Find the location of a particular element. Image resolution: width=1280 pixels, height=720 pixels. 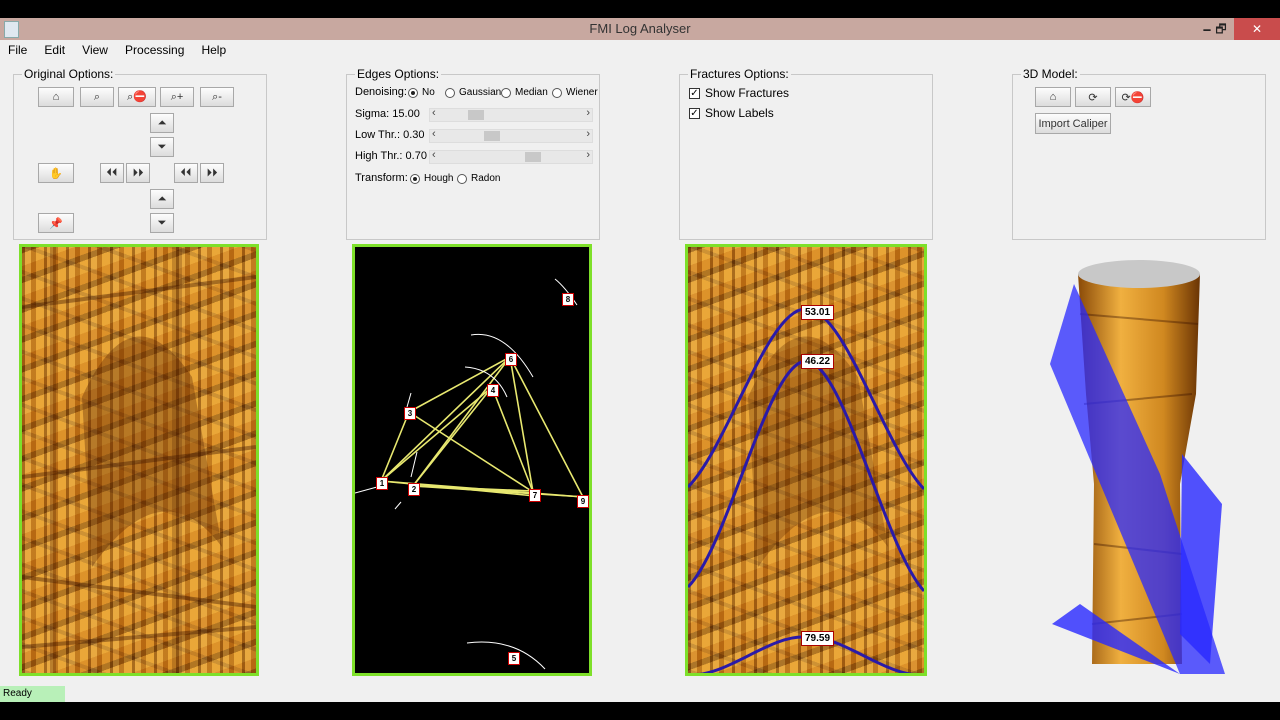

rotate-icon: ⟳ is located at coordinates (1093, 97).